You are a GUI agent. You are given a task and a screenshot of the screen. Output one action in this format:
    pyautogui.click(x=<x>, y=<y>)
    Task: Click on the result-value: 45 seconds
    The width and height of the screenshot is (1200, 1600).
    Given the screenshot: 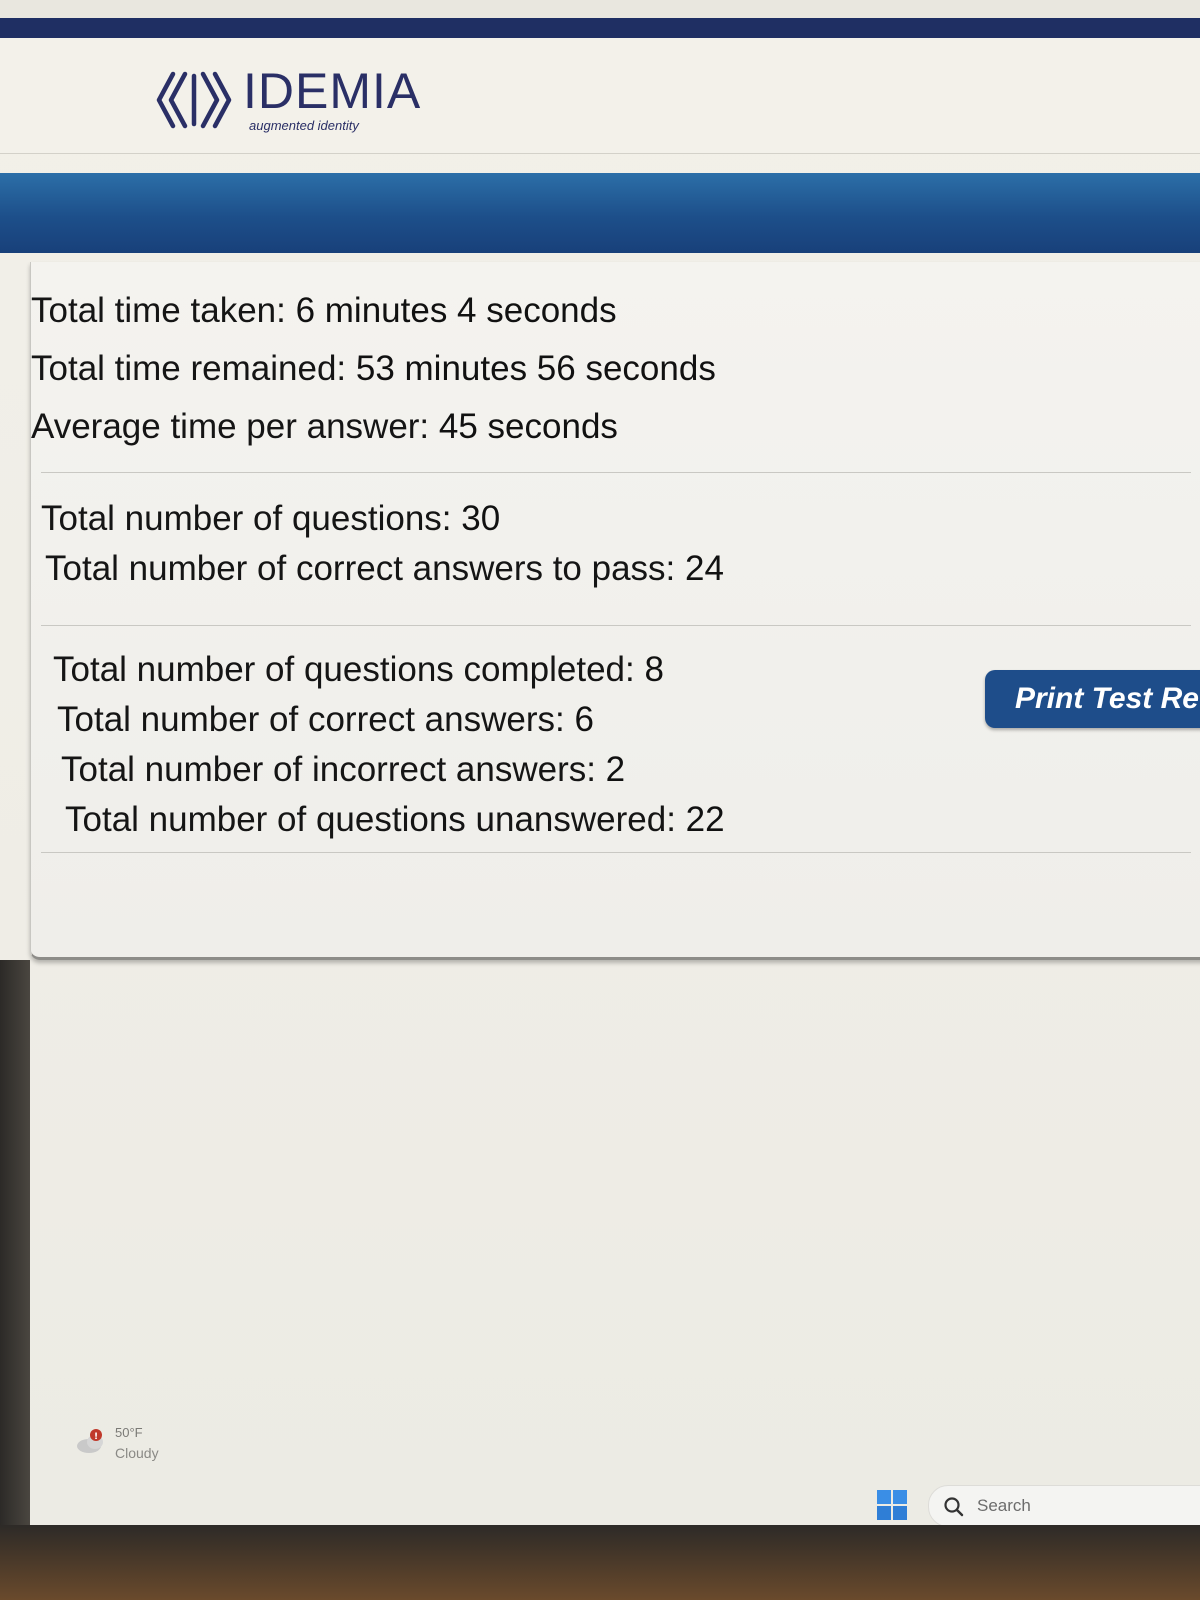 What is the action you would take?
    pyautogui.click(x=528, y=426)
    